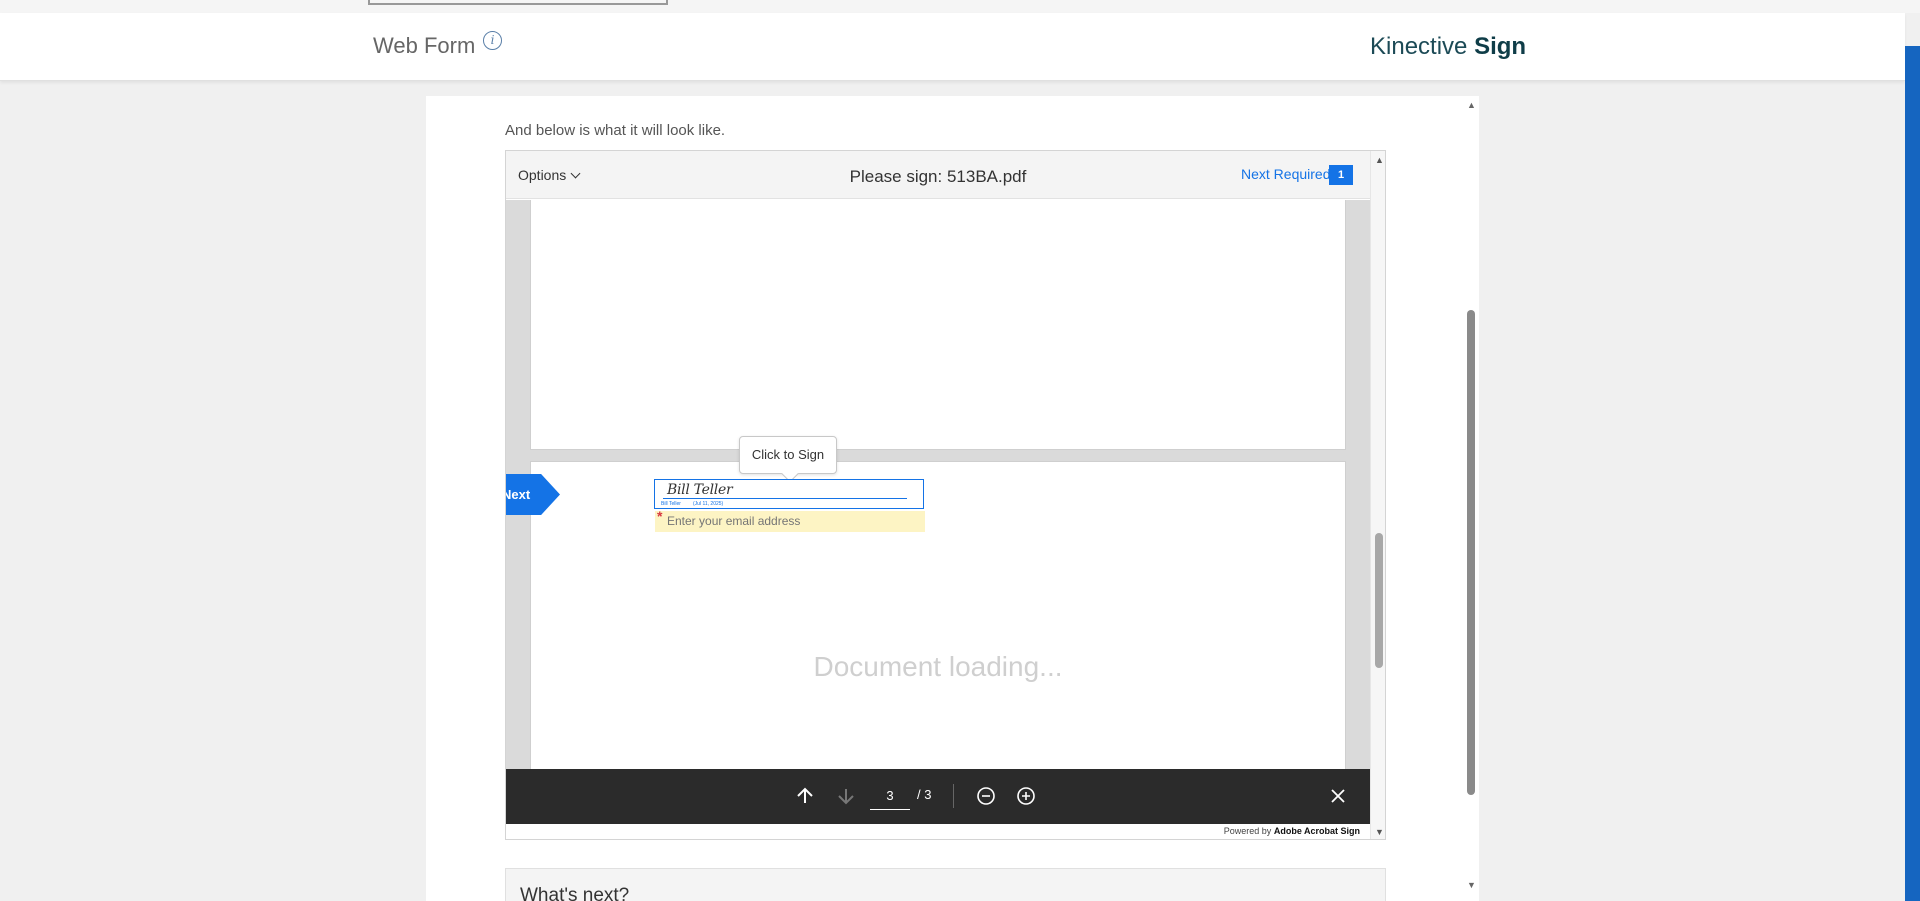 The height and width of the screenshot is (901, 1920). Describe the element at coordinates (933, 831) in the screenshot. I see `powered-by-footer: Powered by Adobe Acrobat Sign` at that location.